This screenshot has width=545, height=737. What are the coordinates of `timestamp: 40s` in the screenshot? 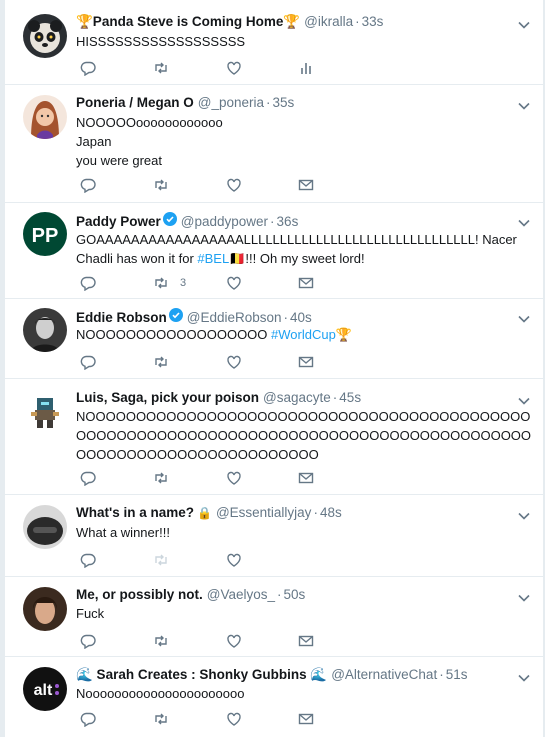 It's located at (301, 317).